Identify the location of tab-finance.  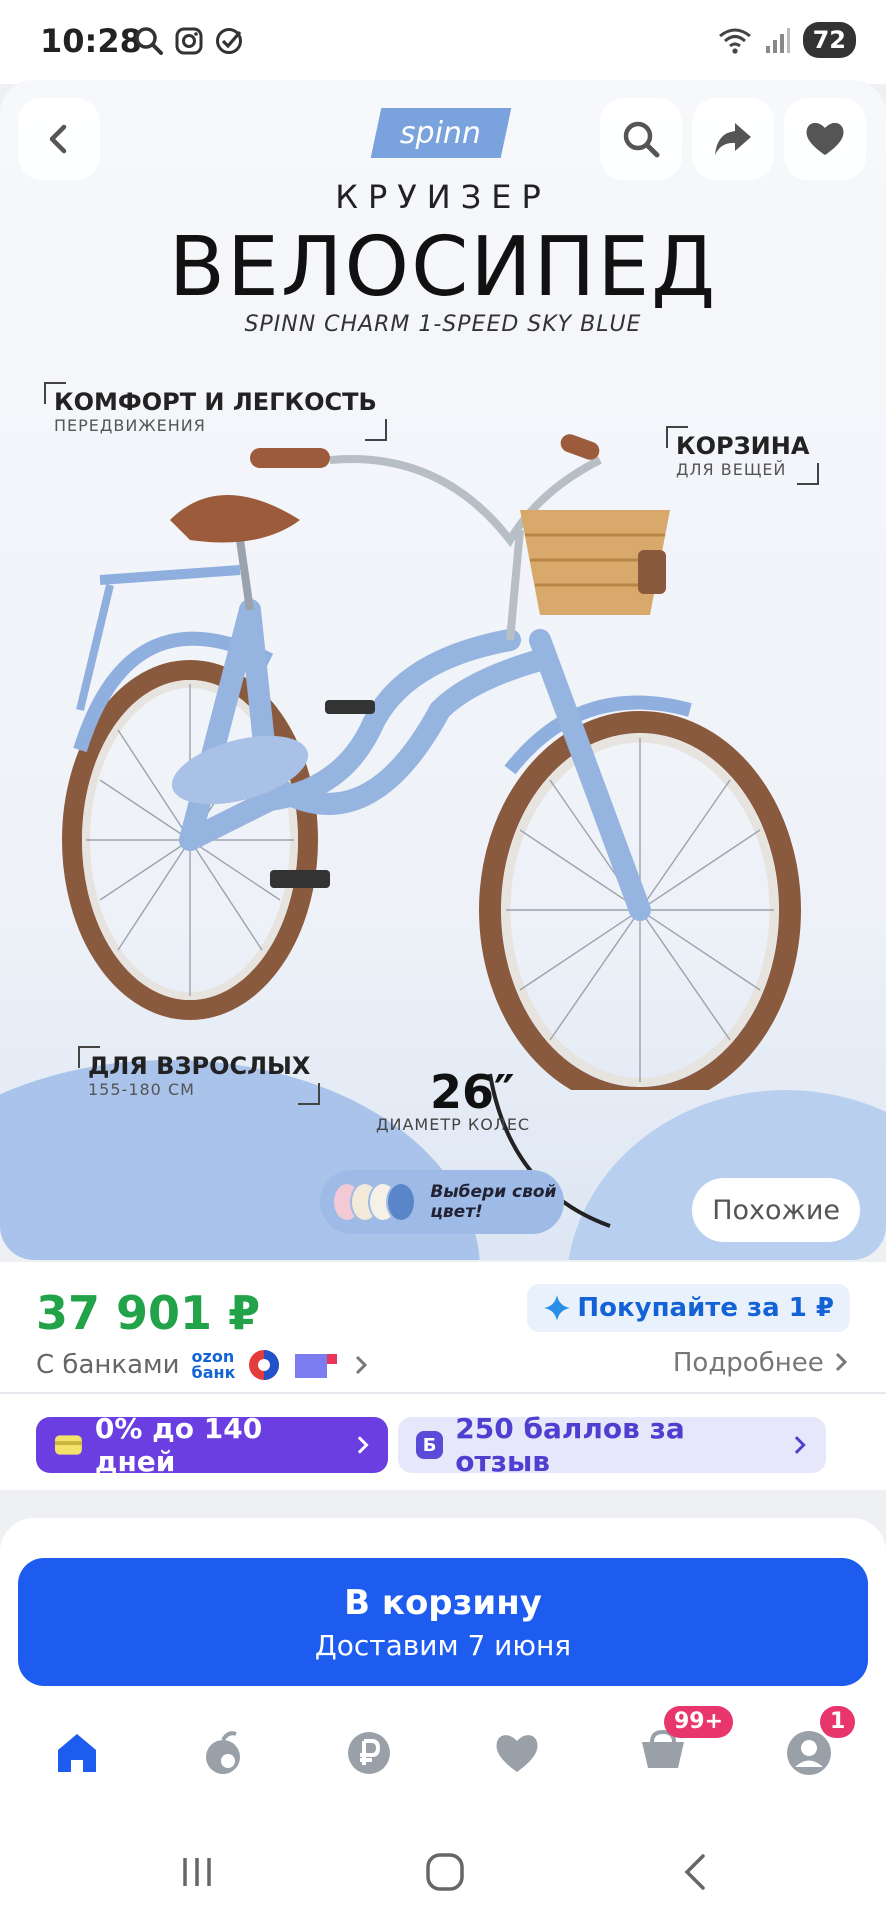
(369, 1753).